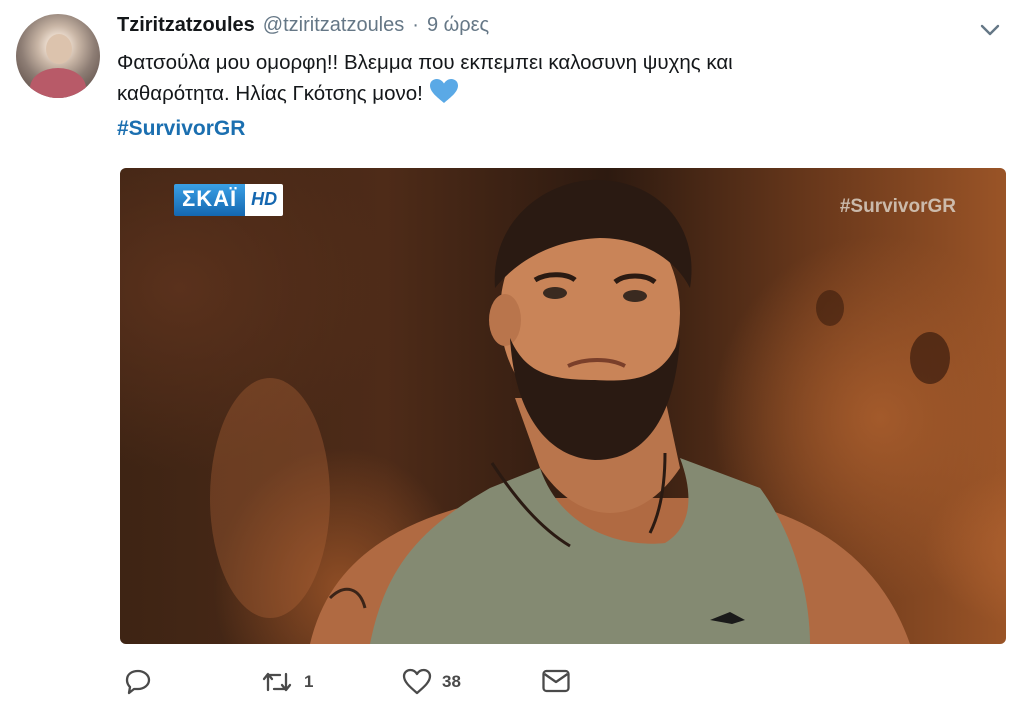 Image resolution: width=1024 pixels, height=714 pixels. What do you see at coordinates (309, 681) in the screenshot?
I see `retweet-count: 1` at bounding box center [309, 681].